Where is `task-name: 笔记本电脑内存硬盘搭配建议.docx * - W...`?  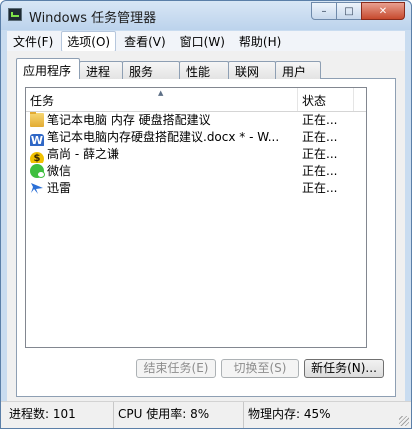
task-name: 笔记本电脑内存硬盘搭配建议.docx * - W... is located at coordinates (163, 137).